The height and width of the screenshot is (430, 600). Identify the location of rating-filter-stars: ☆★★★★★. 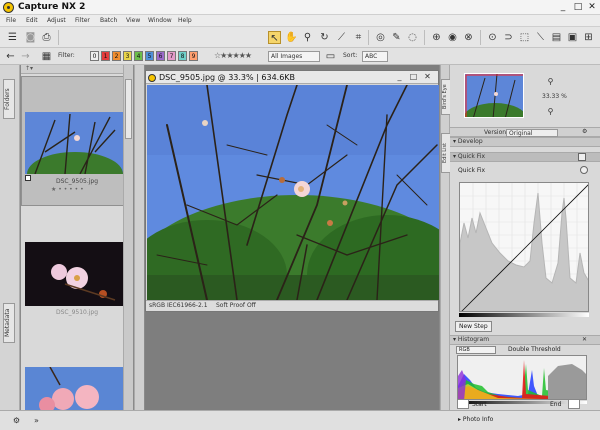
(233, 55).